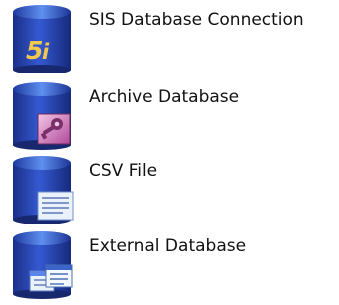 The image size is (339, 305). I want to click on source-item-label: External Database, so click(168, 246).